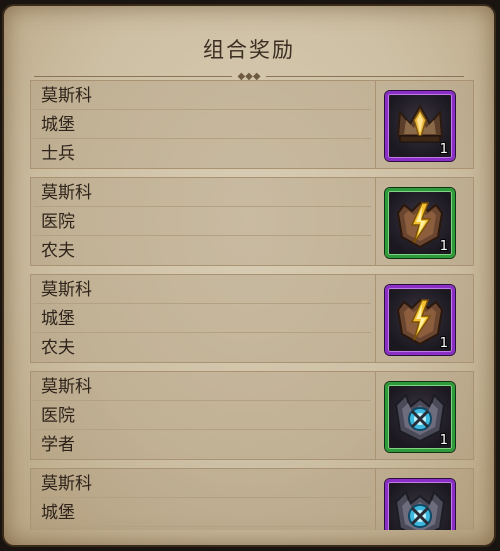 The width and height of the screenshot is (500, 551). What do you see at coordinates (420, 510) in the screenshot?
I see `blue-orb-emblem-icon` at bounding box center [420, 510].